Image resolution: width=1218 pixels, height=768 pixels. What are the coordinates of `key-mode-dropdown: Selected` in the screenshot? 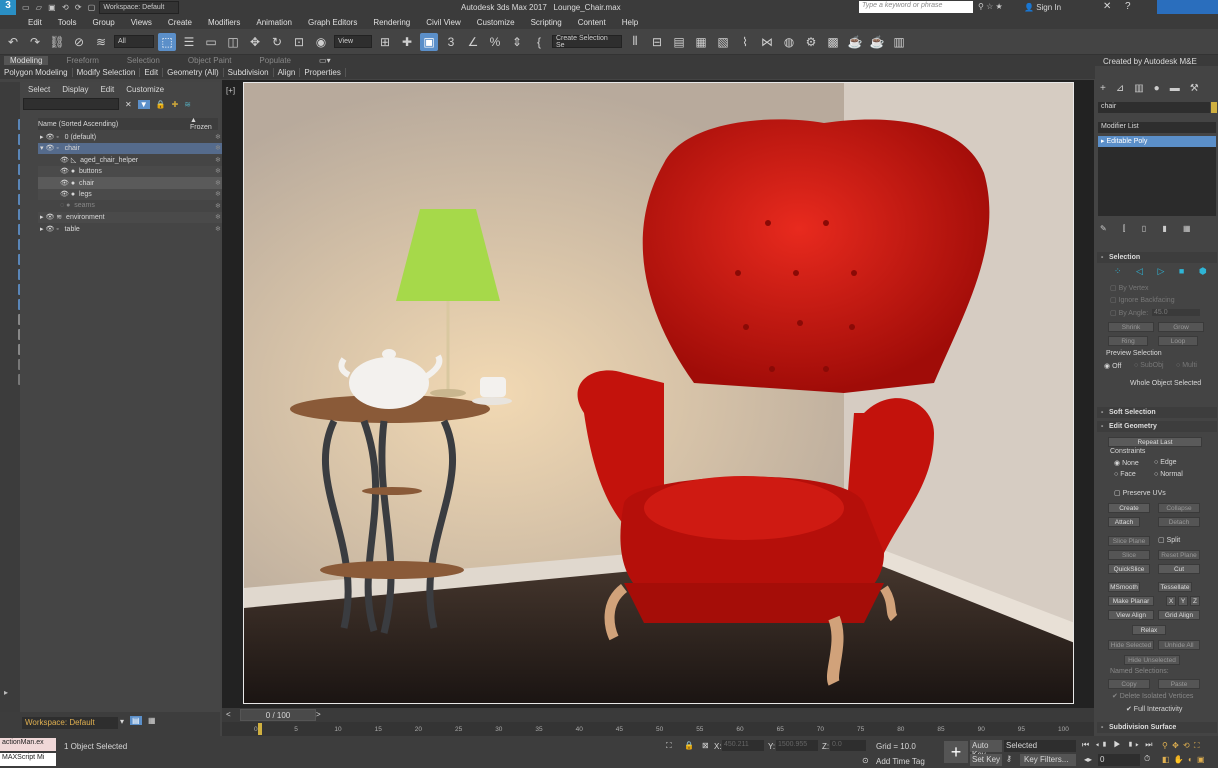 It's located at (1040, 746).